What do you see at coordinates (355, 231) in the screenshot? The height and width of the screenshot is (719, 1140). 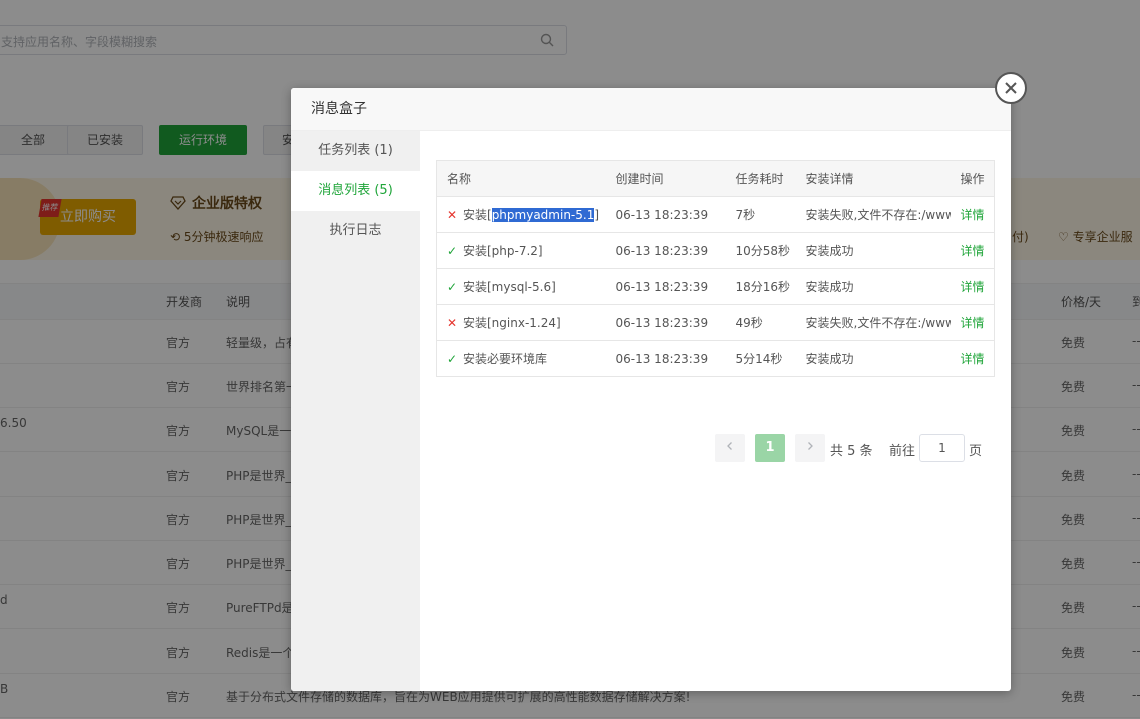 I see `tab-execution-log: 执行日志` at bounding box center [355, 231].